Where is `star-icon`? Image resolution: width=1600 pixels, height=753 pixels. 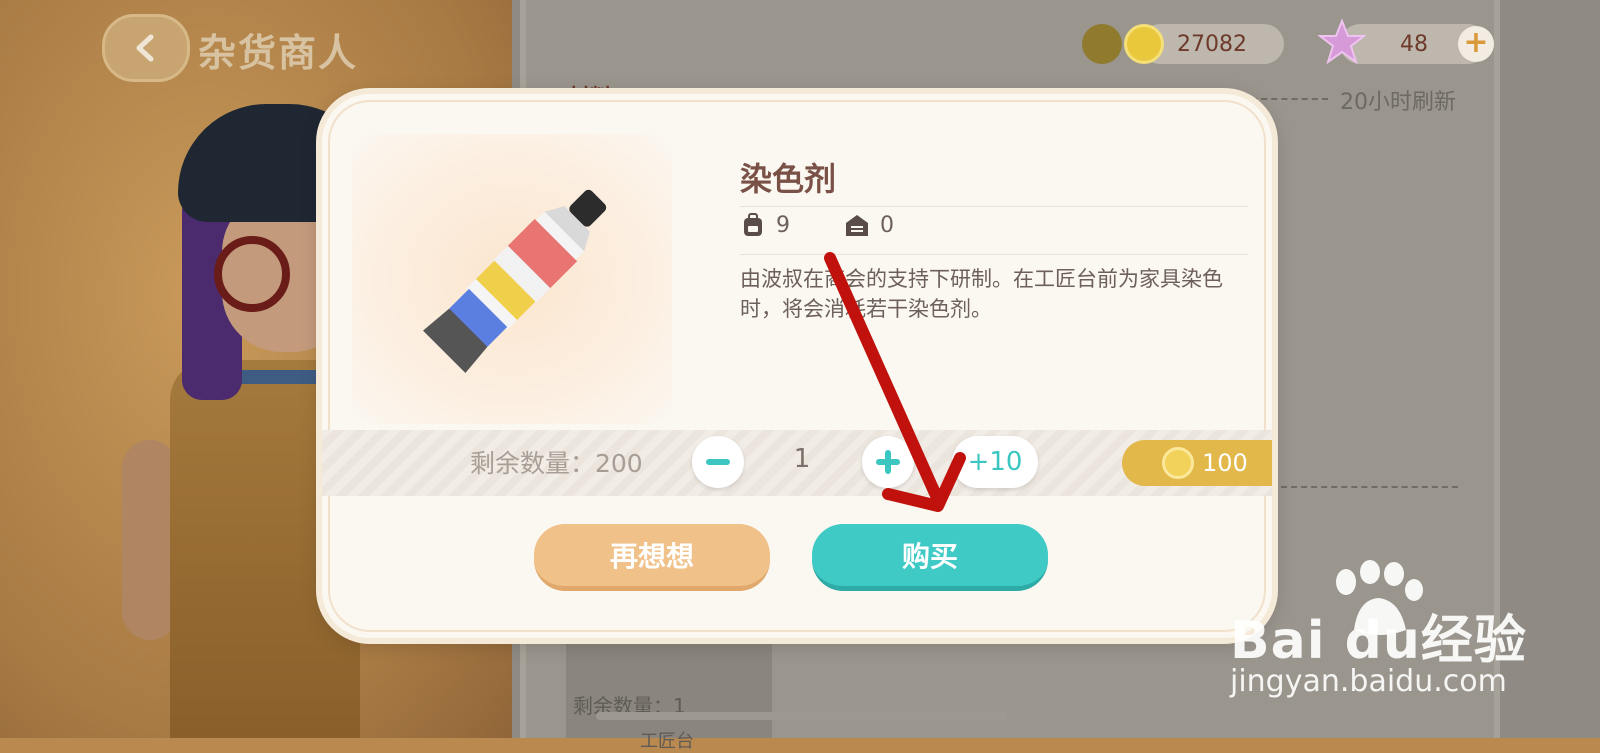
star-icon is located at coordinates (1342, 41).